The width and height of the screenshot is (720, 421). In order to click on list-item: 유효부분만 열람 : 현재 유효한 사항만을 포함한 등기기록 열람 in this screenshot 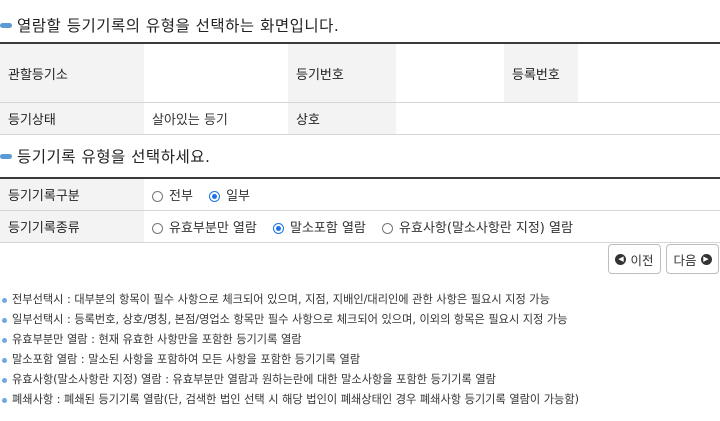, I will do `click(289, 340)`.